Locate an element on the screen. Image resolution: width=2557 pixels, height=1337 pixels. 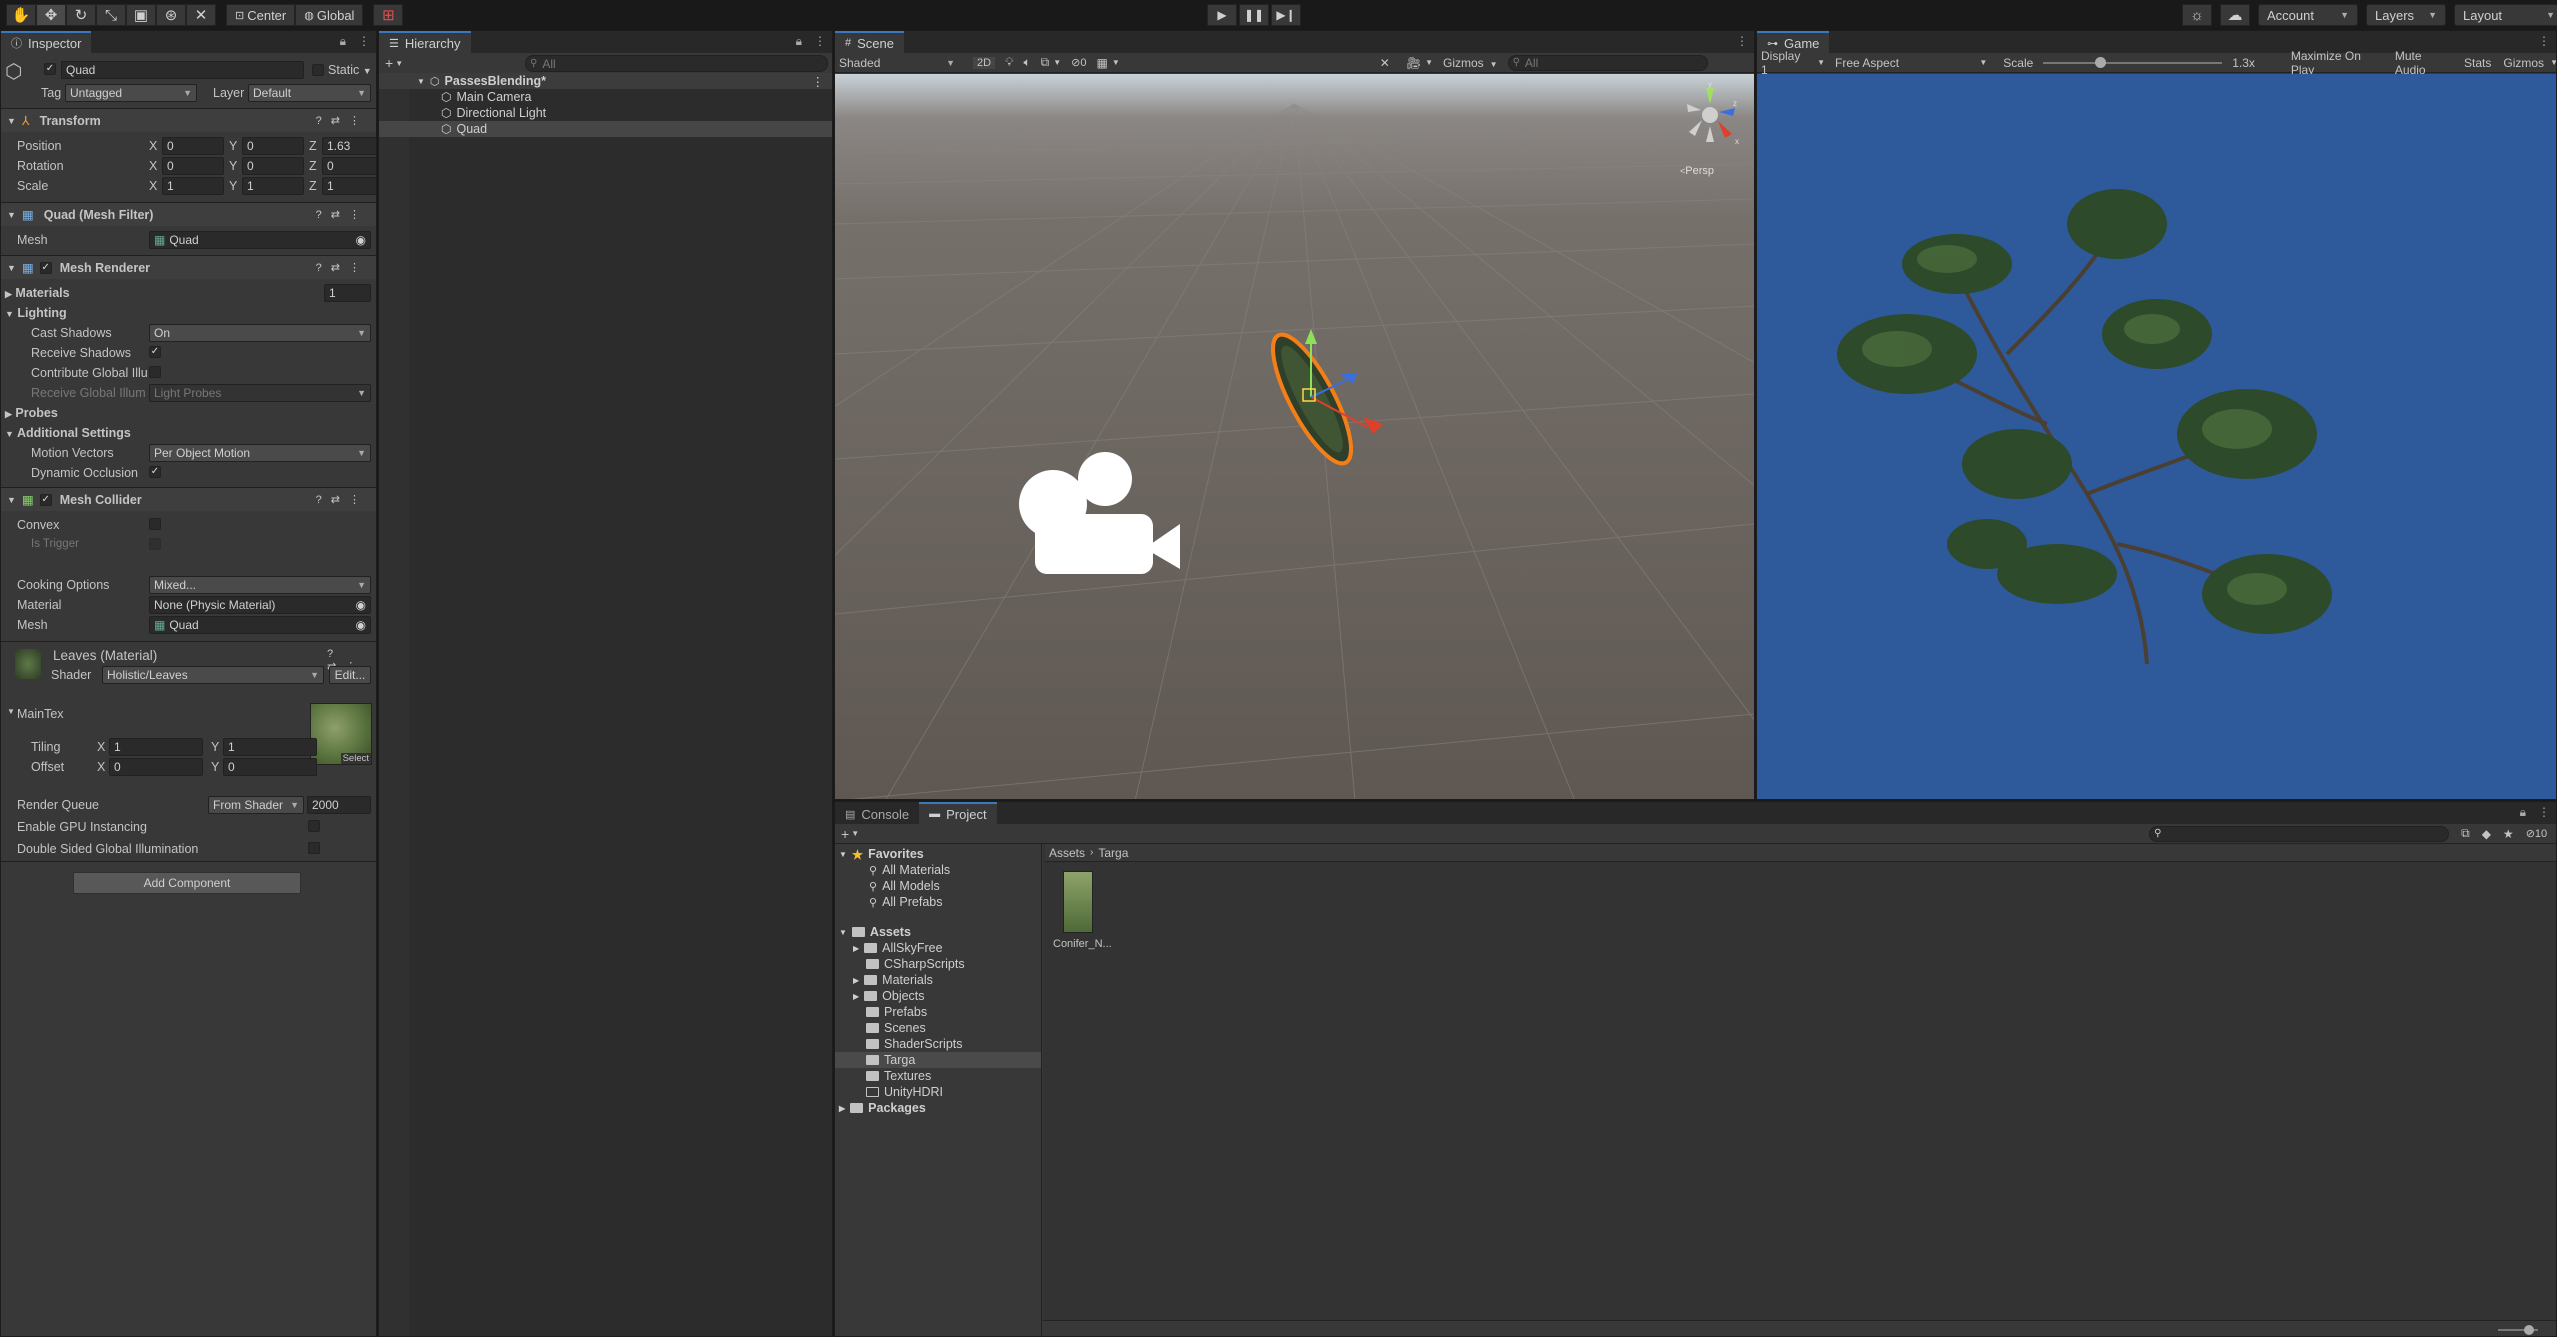
favorite-star-icon: ★ is located at coordinates (2508, 834).